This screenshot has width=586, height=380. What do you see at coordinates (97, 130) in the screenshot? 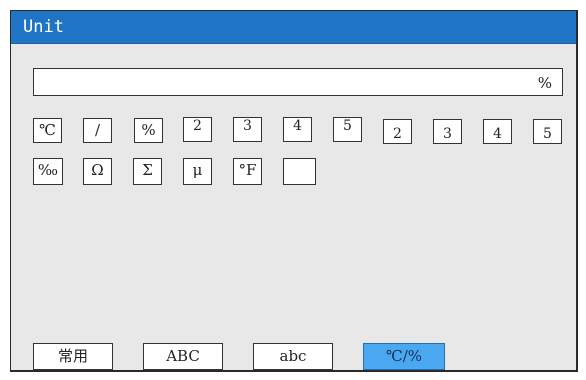
I see `key-slash: /` at bounding box center [97, 130].